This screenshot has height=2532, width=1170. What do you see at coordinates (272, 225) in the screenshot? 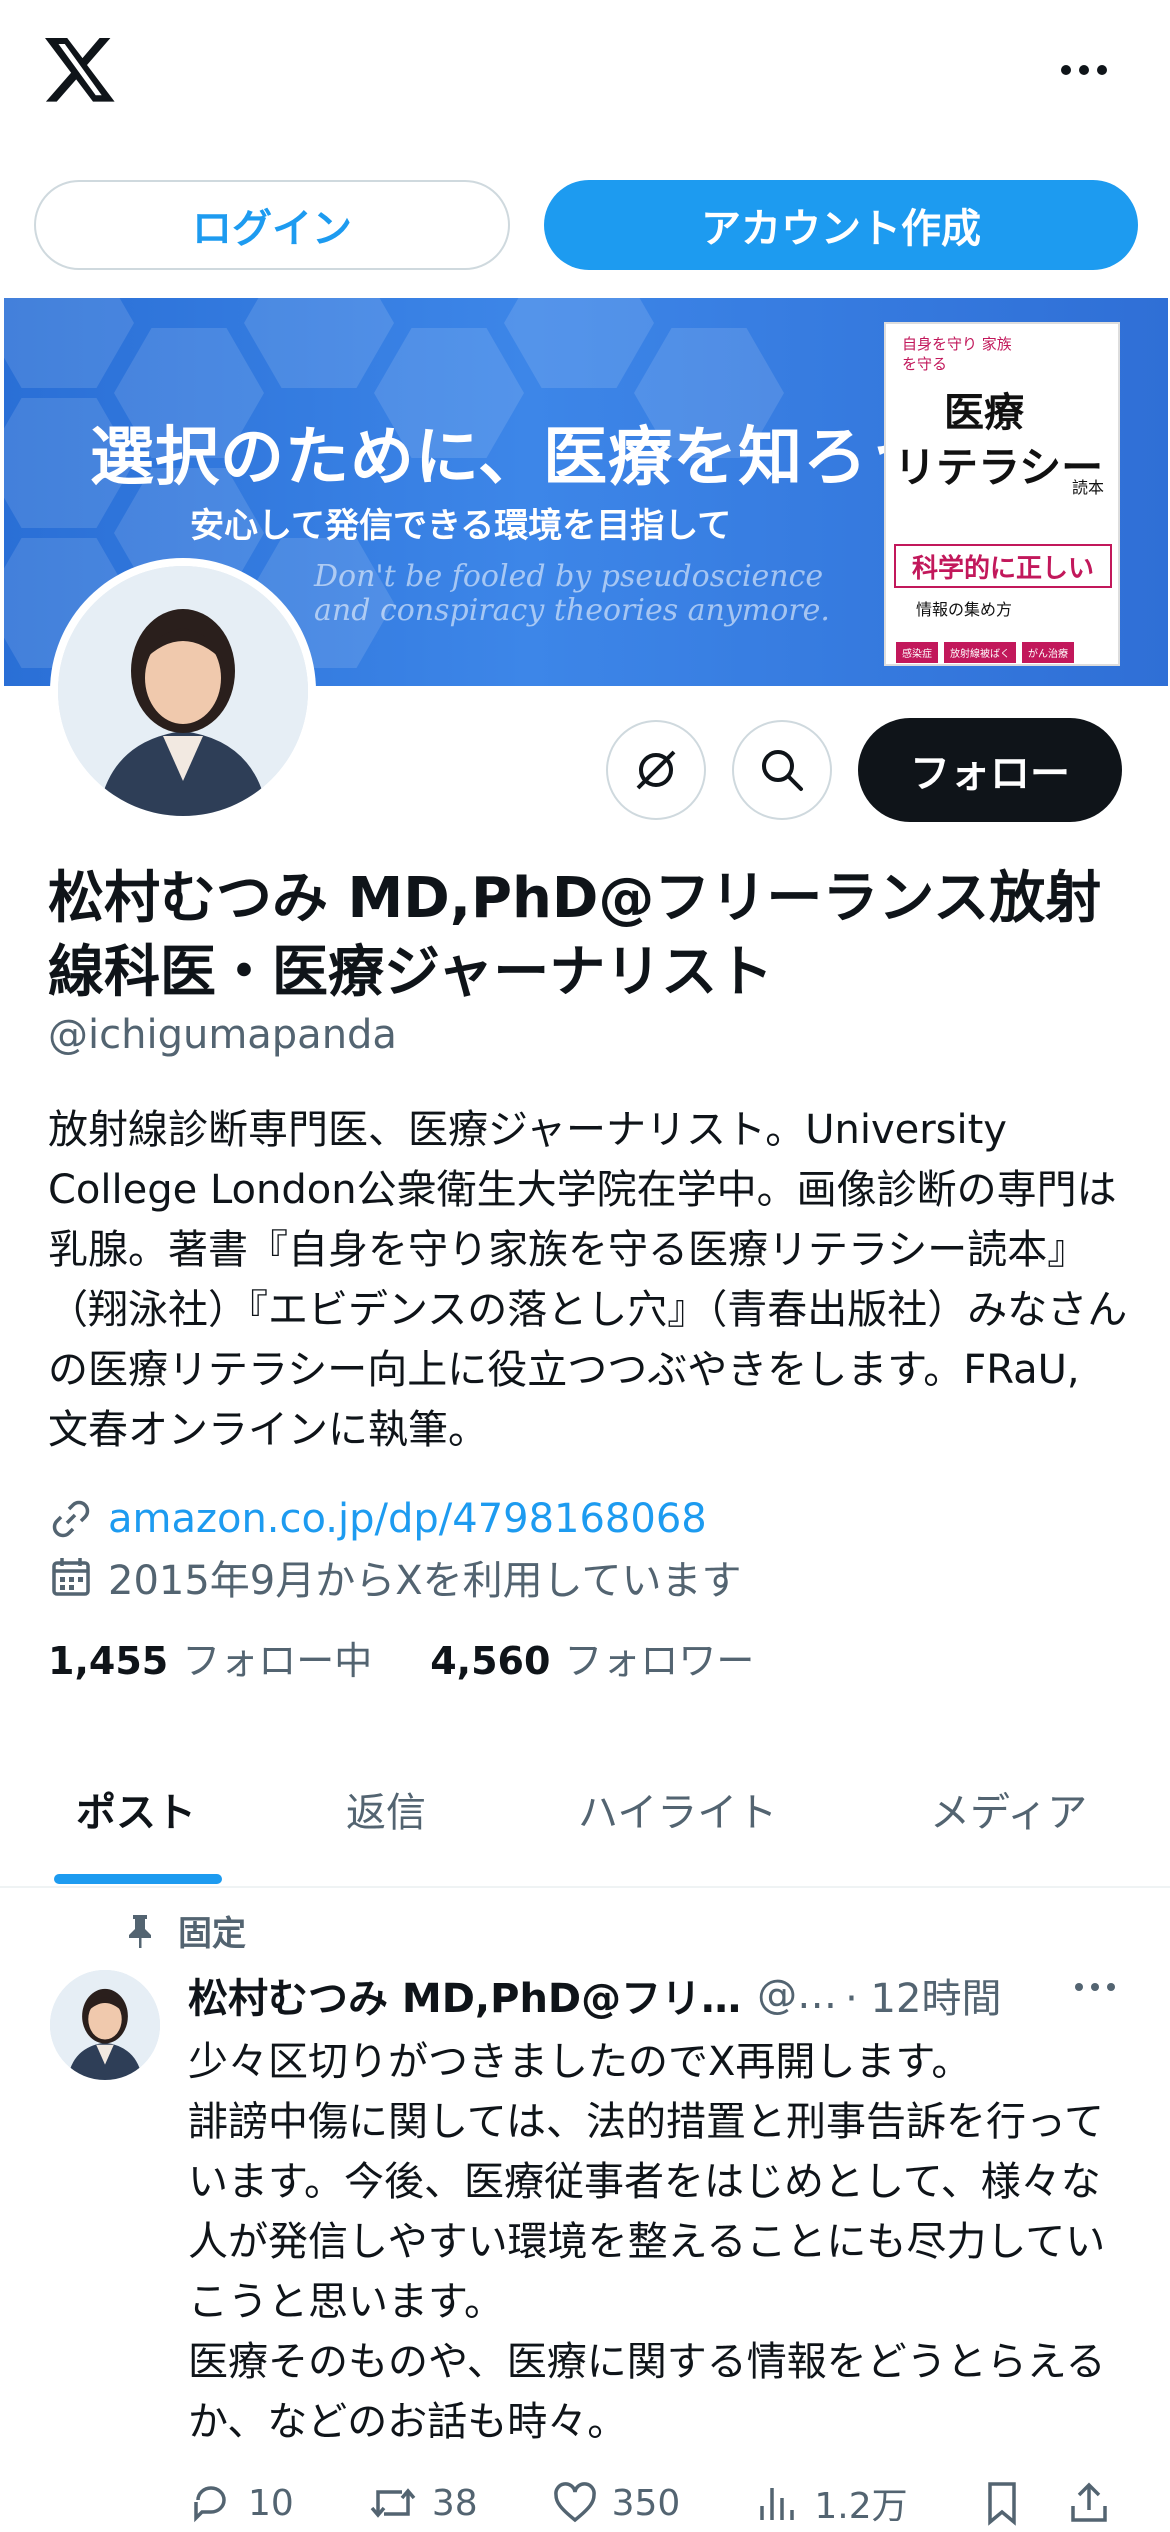
I see `login-button: ログイン` at bounding box center [272, 225].